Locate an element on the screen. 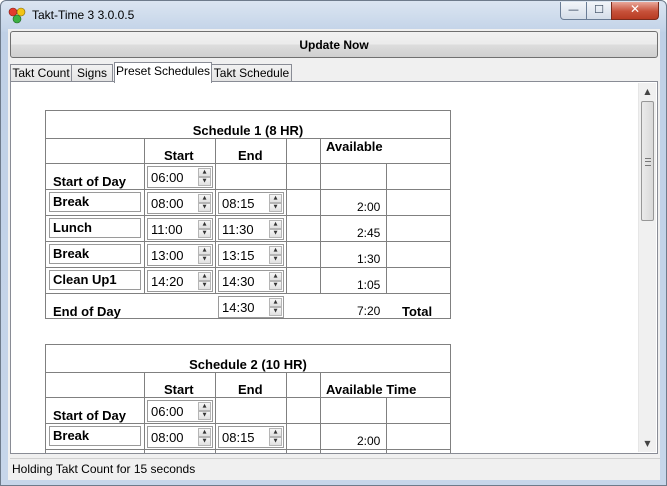  scroll-down-icon: ▼ is located at coordinates (647, 443).